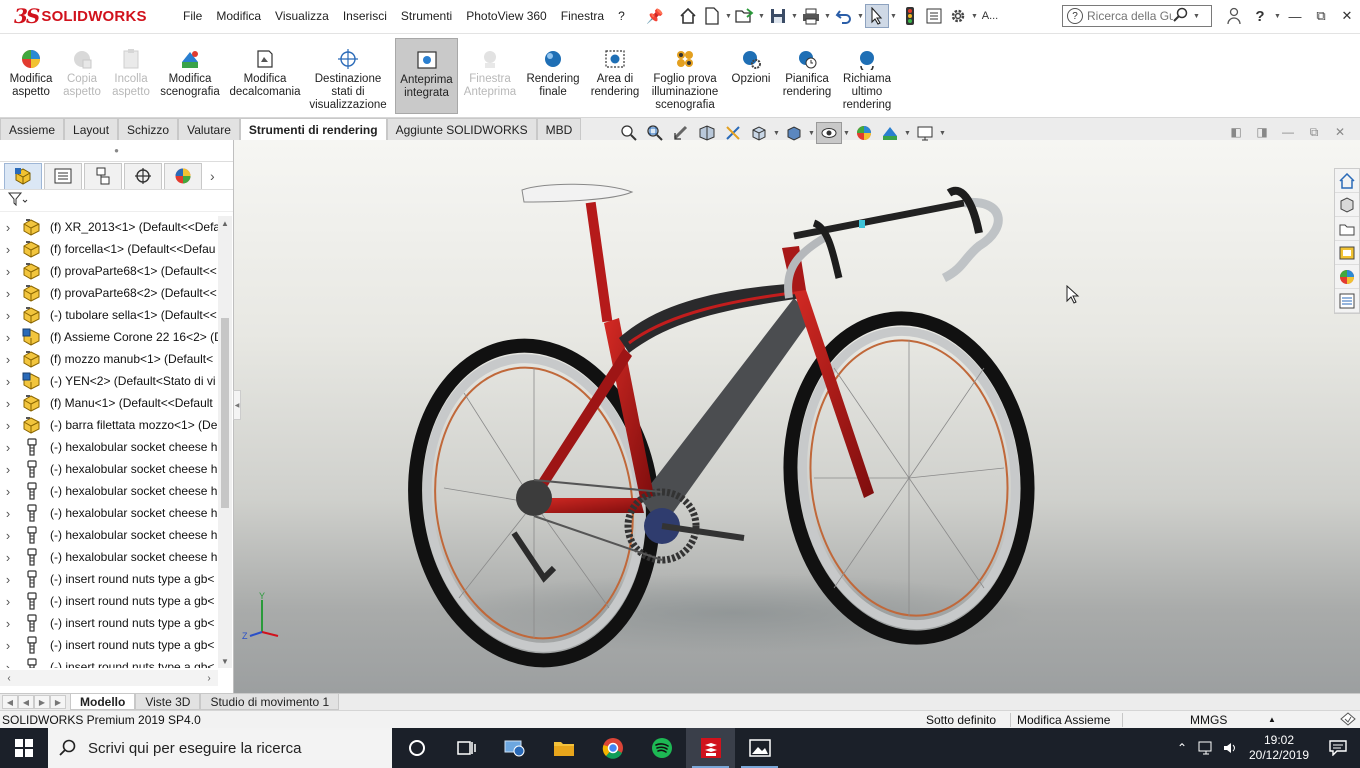 This screenshot has width=1360, height=768. Describe the element at coordinates (1347, 253) in the screenshot. I see `view-palette-icon` at that location.